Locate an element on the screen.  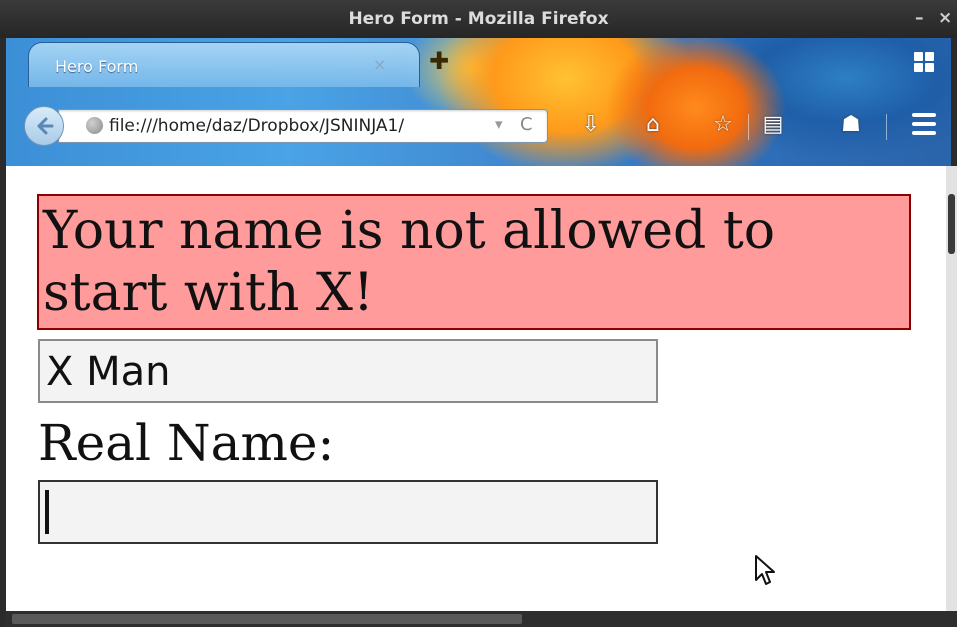
window-title: Hero Form - Mozilla Firefox is located at coordinates (478, 19).